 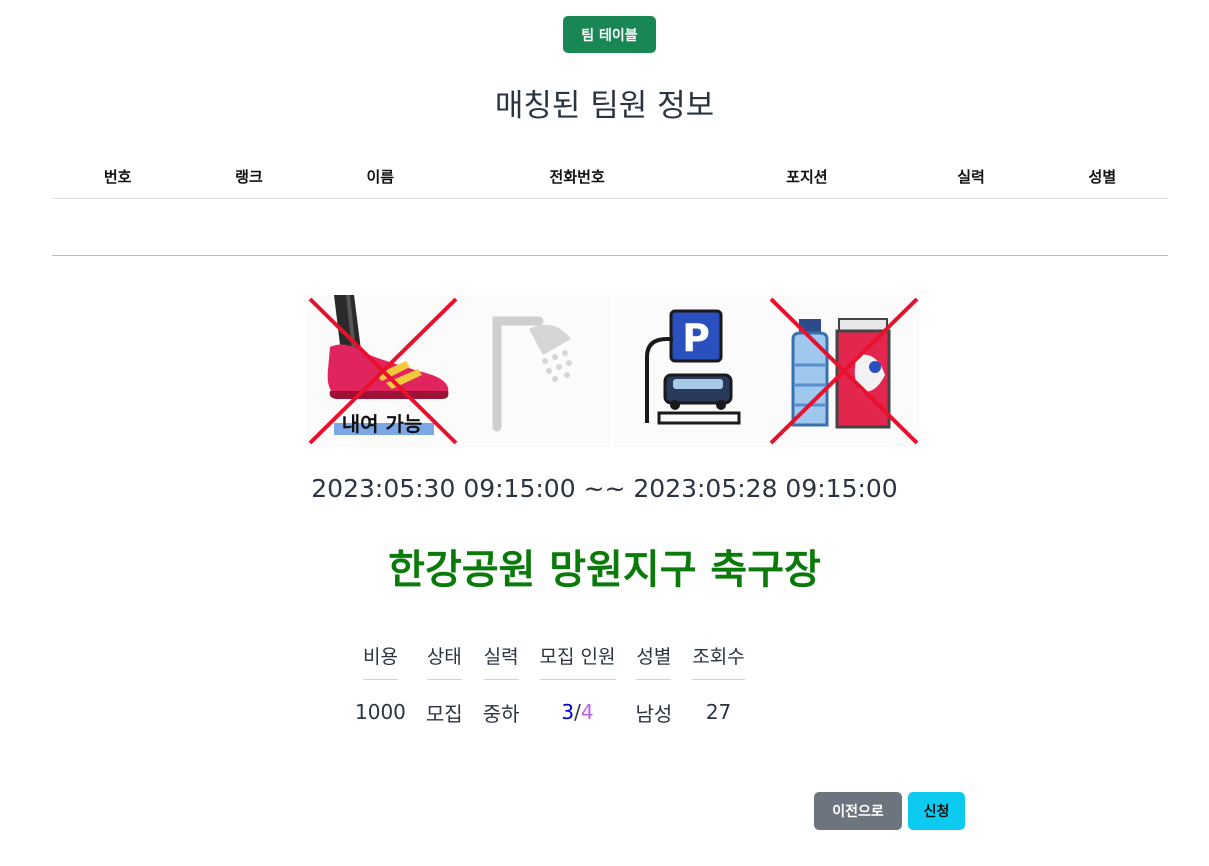 What do you see at coordinates (654, 713) in the screenshot?
I see `info-gender: 남성` at bounding box center [654, 713].